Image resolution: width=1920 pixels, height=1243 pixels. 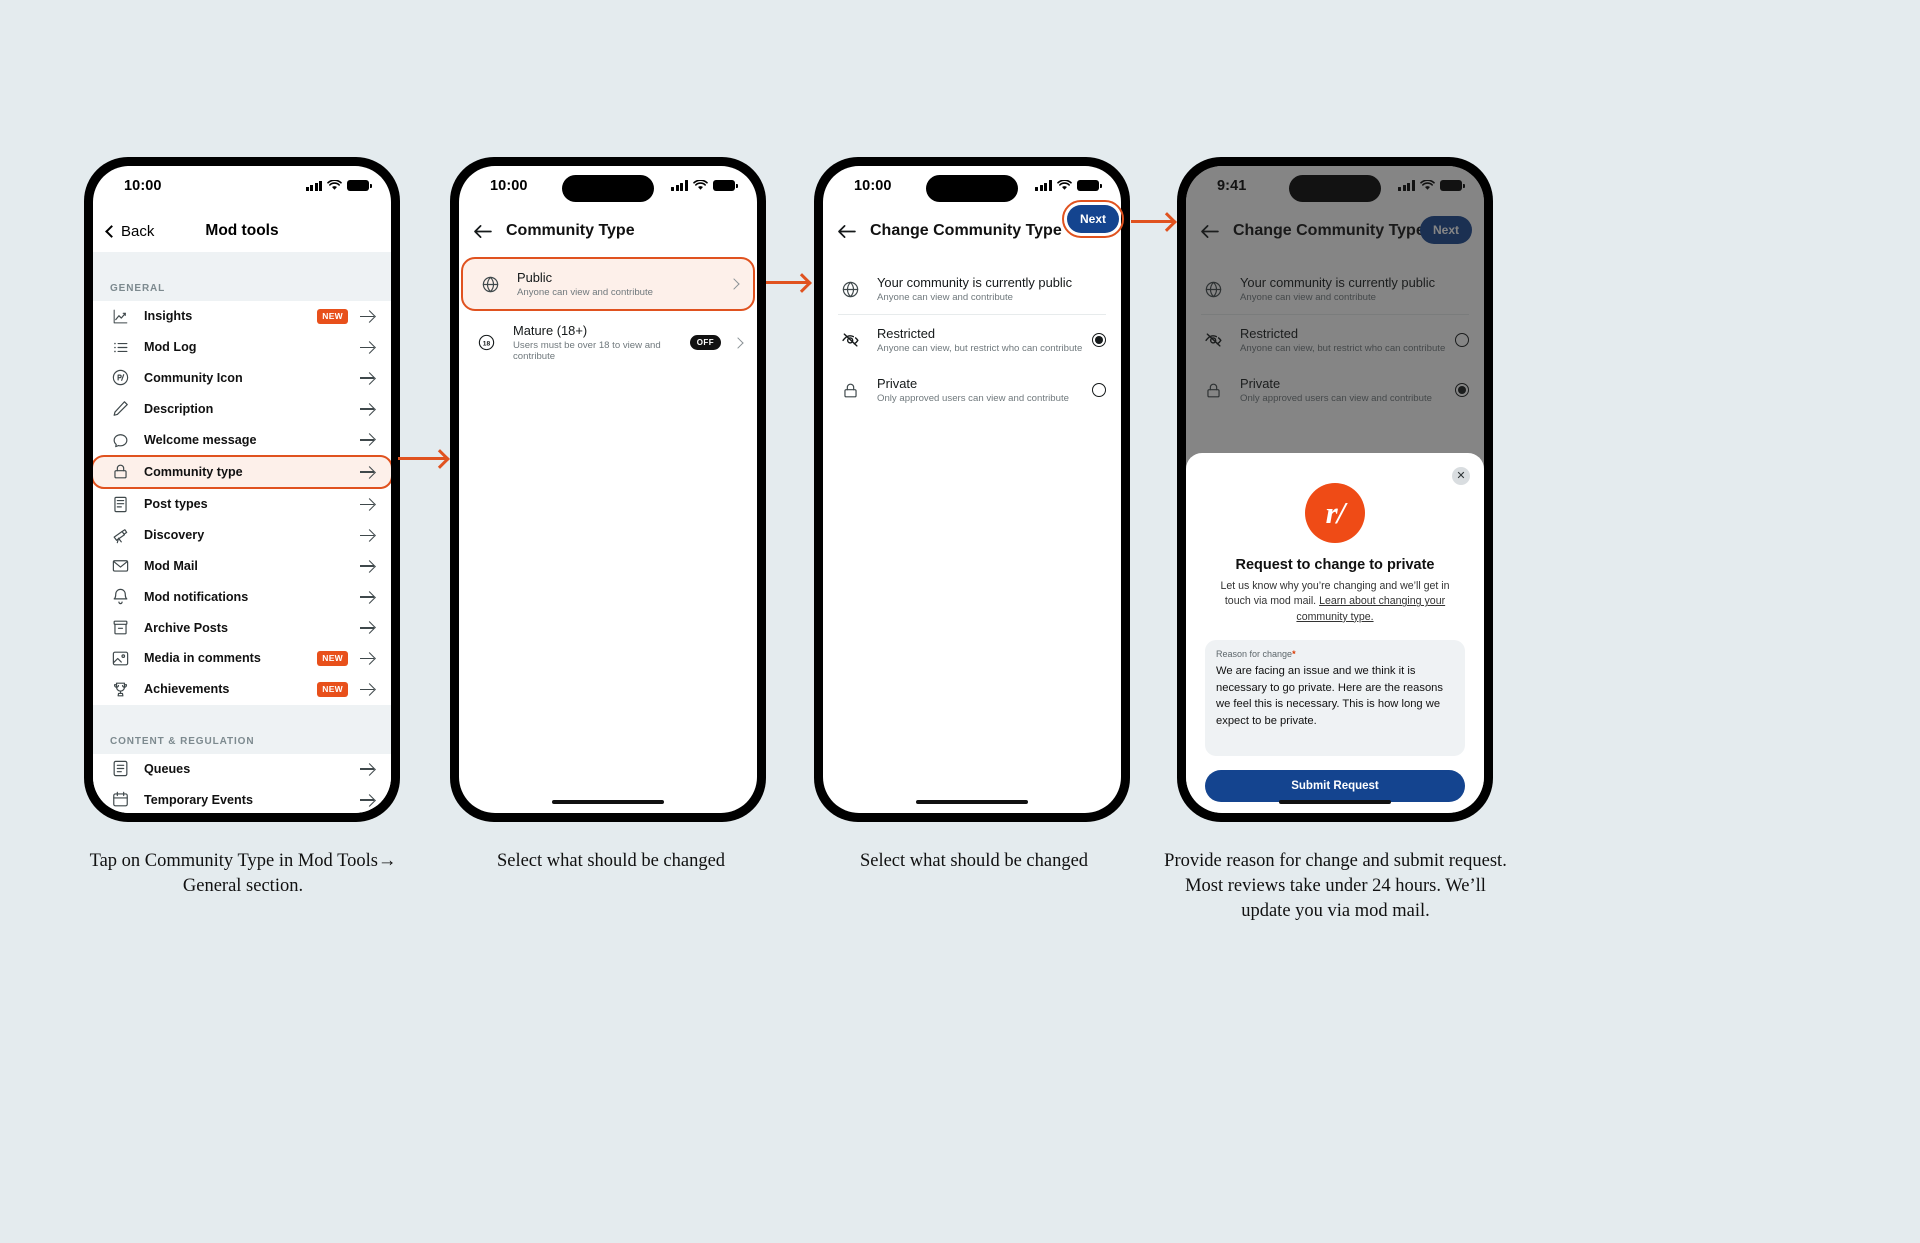 I want to click on back-label: Back, so click(x=138, y=231).